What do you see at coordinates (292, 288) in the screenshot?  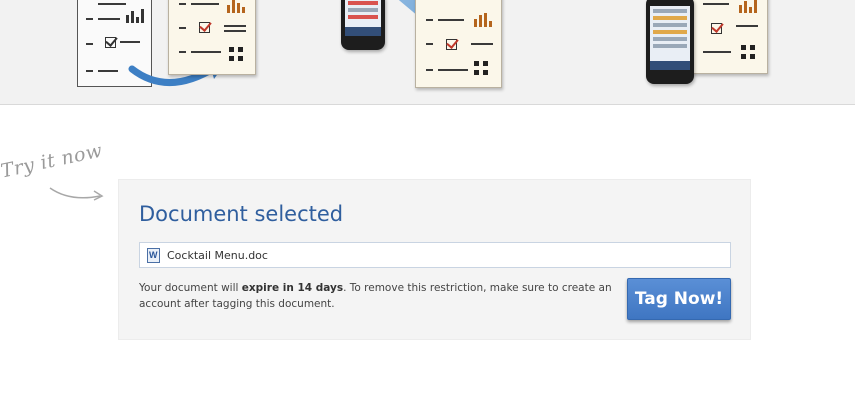 I see `notice-emphasis: expire in 14 days` at bounding box center [292, 288].